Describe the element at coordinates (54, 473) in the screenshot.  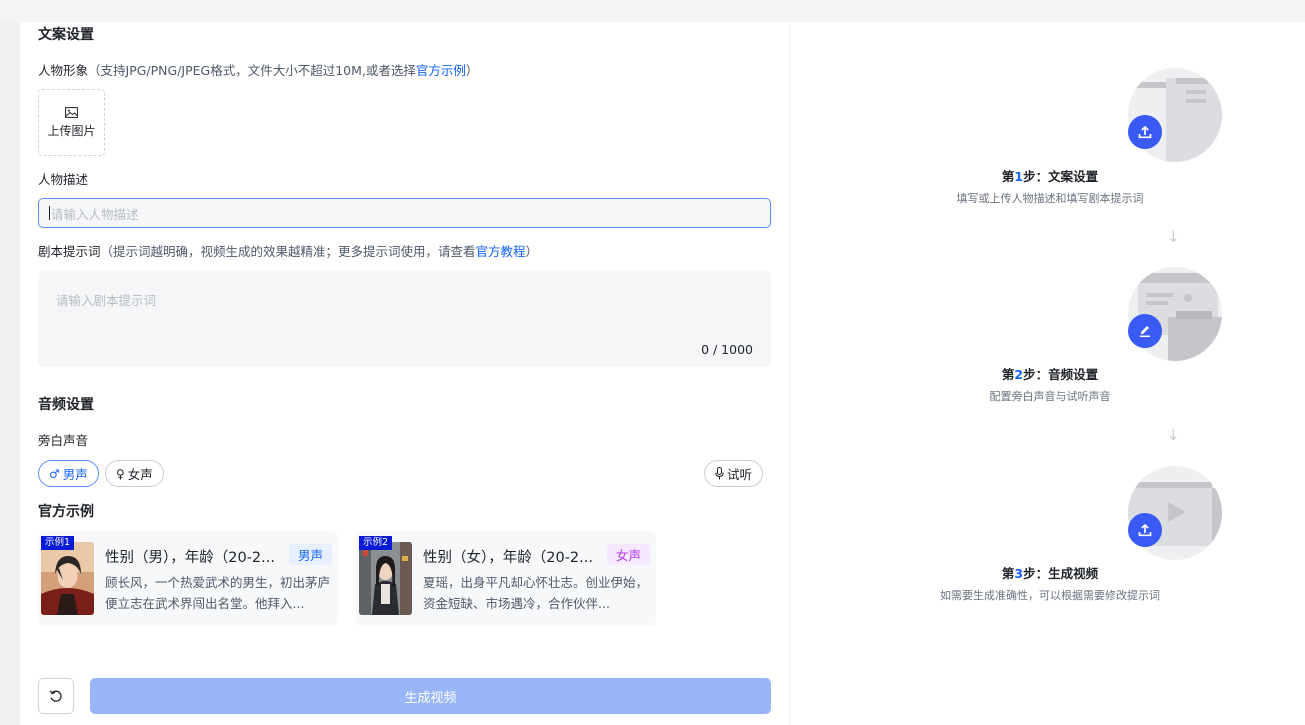
I see `male-icon: ♂` at that location.